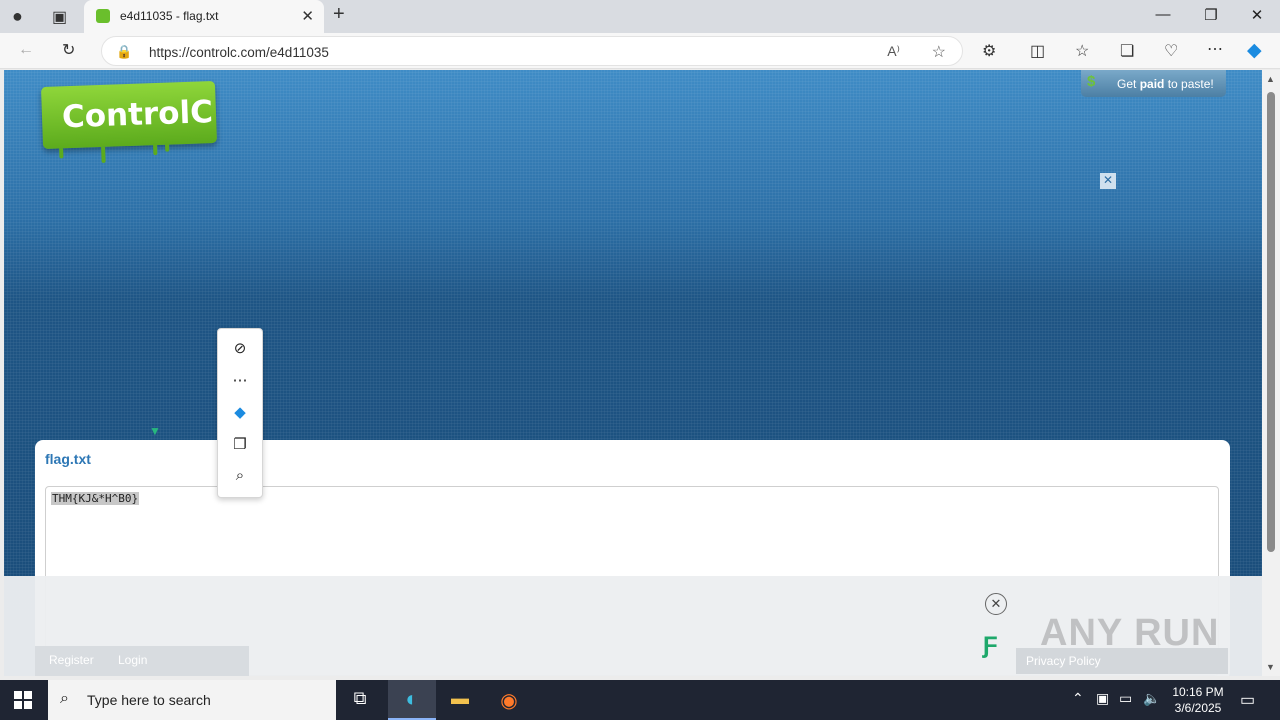  What do you see at coordinates (939, 52) in the screenshot?
I see `favorite-star-icon: ☆` at bounding box center [939, 52].